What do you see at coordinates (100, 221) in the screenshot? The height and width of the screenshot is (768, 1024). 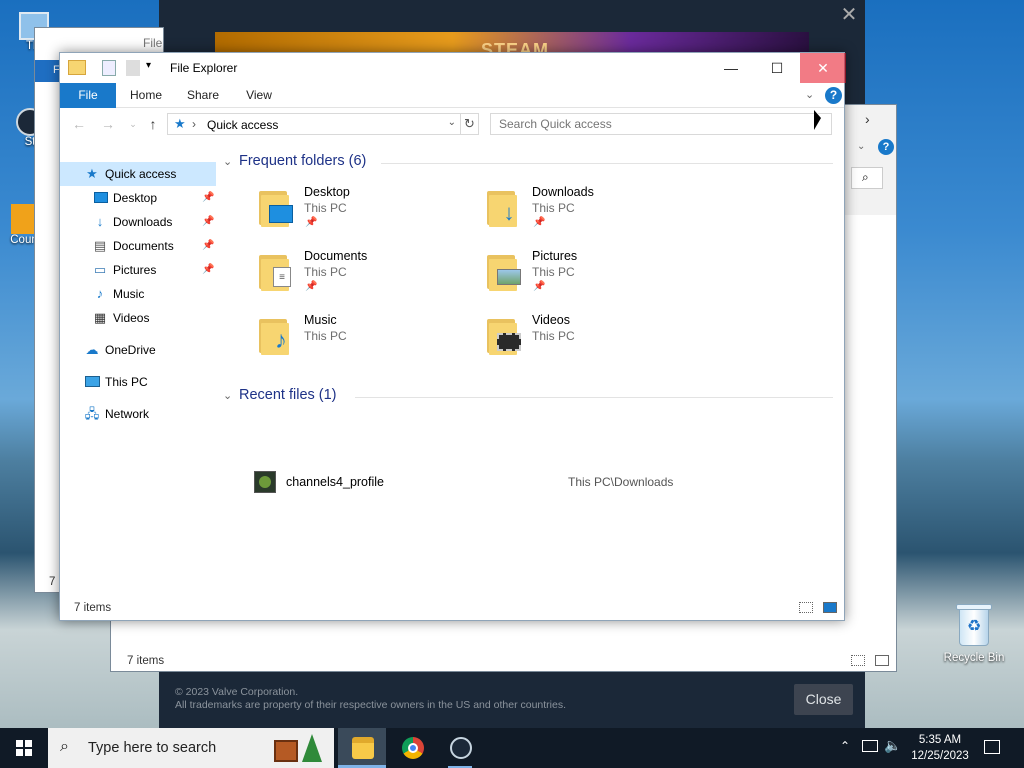 I see `download-icon: ↓` at bounding box center [100, 221].